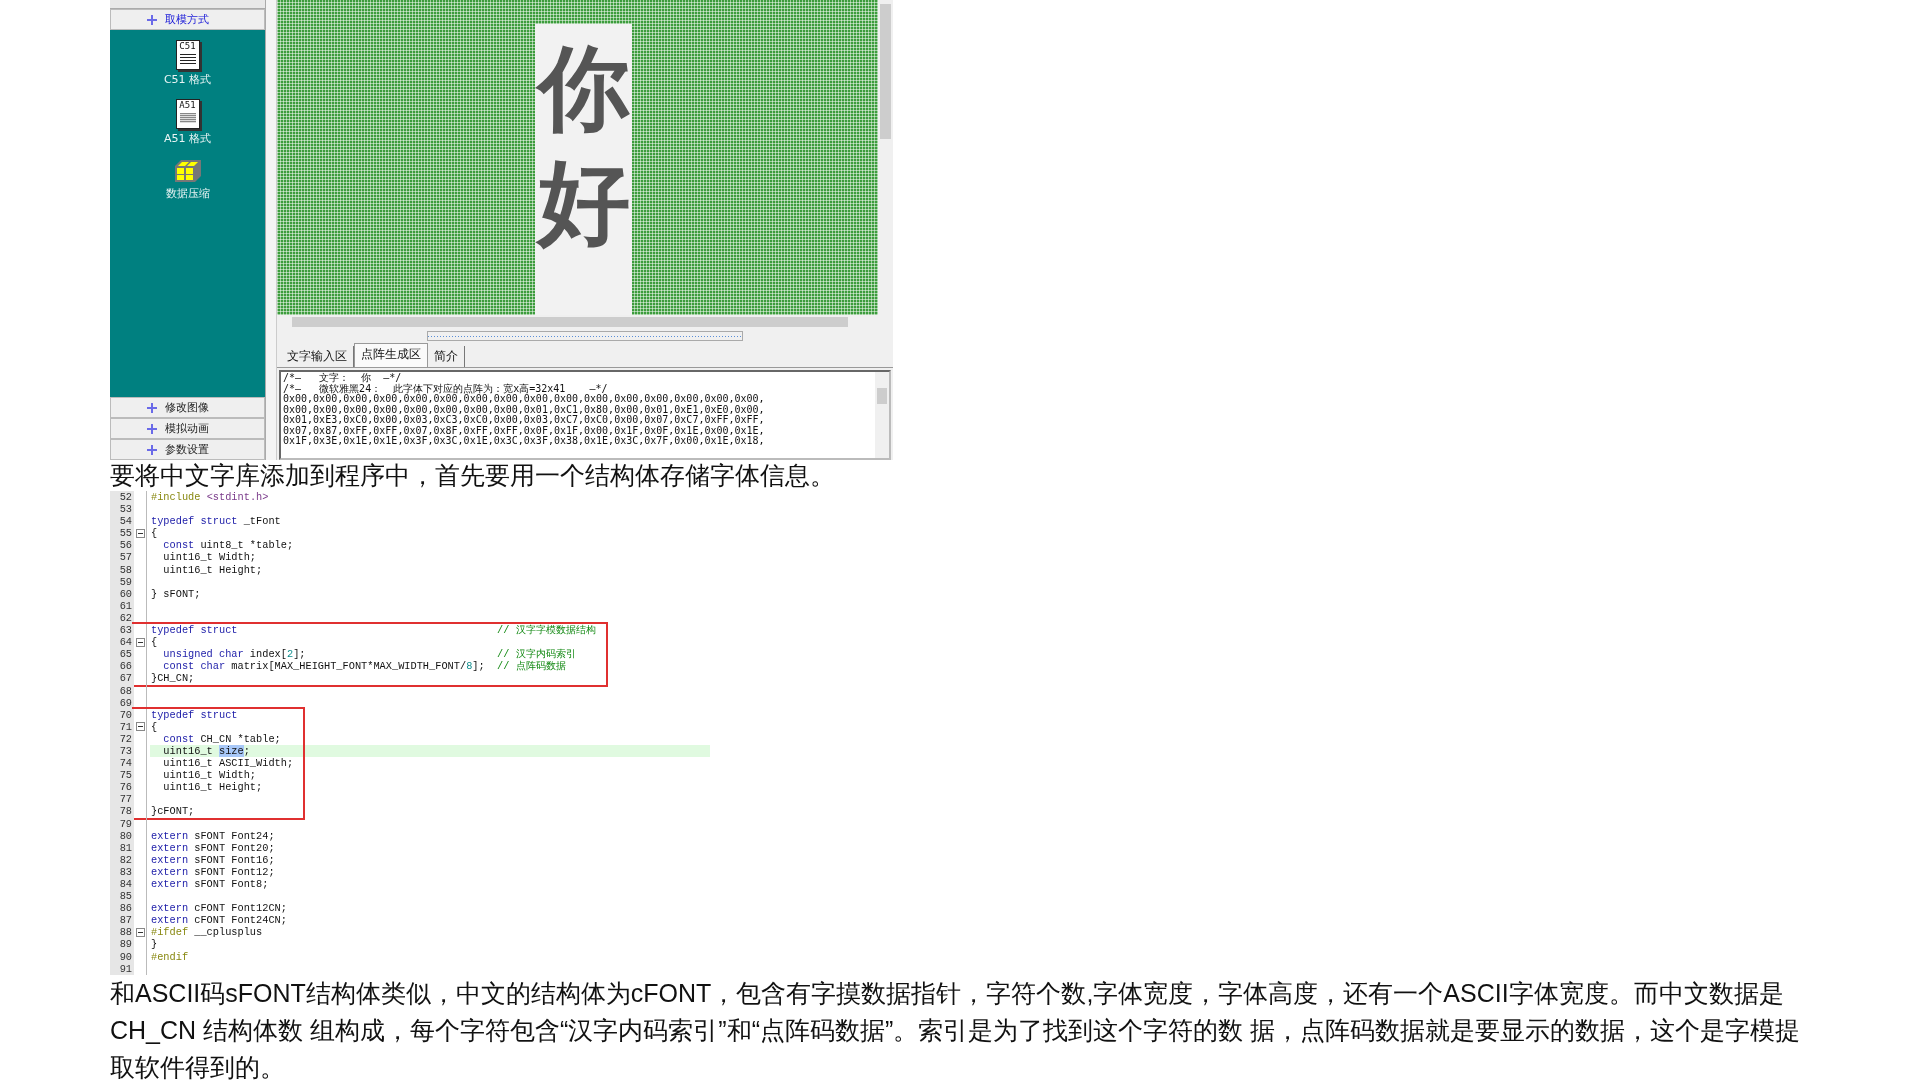 This screenshot has height=1080, width=1920. I want to click on tab: 简介, so click(446, 356).